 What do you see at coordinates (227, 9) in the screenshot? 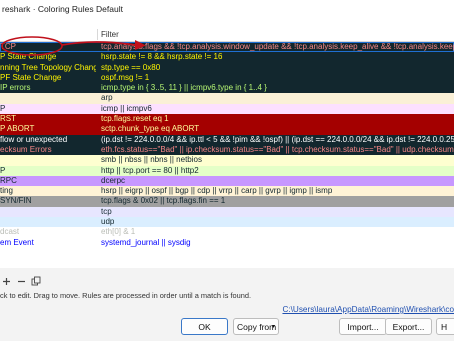
I see `window-title: reshark · Coloring Rules Default` at bounding box center [227, 9].